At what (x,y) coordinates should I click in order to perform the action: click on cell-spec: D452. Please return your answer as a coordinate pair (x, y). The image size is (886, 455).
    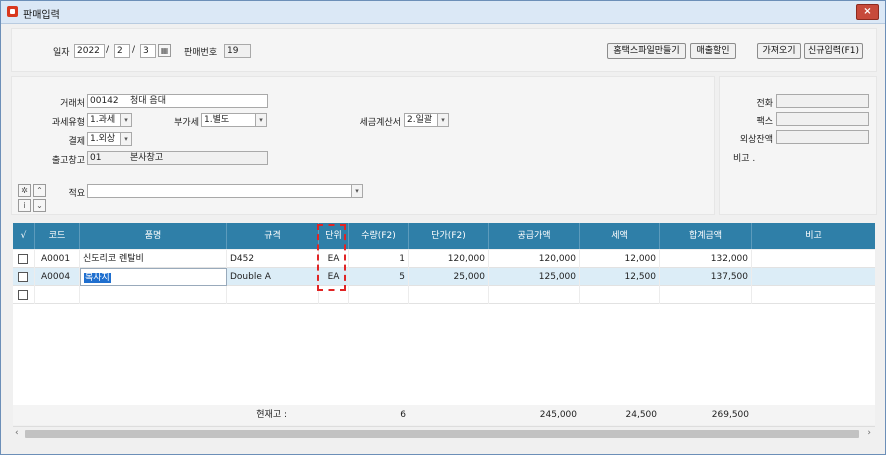
    Looking at the image, I should click on (273, 259).